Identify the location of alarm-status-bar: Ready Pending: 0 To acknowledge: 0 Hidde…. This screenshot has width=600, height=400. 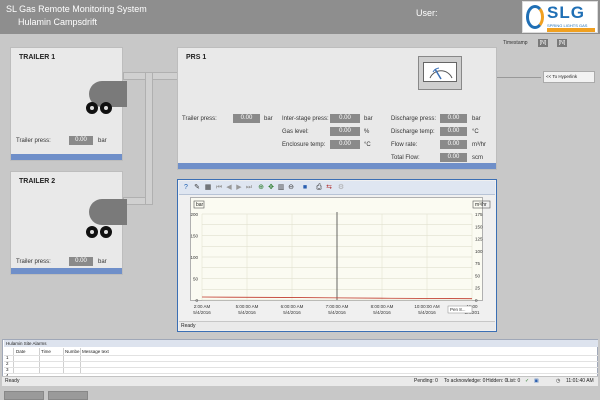
(300, 381).